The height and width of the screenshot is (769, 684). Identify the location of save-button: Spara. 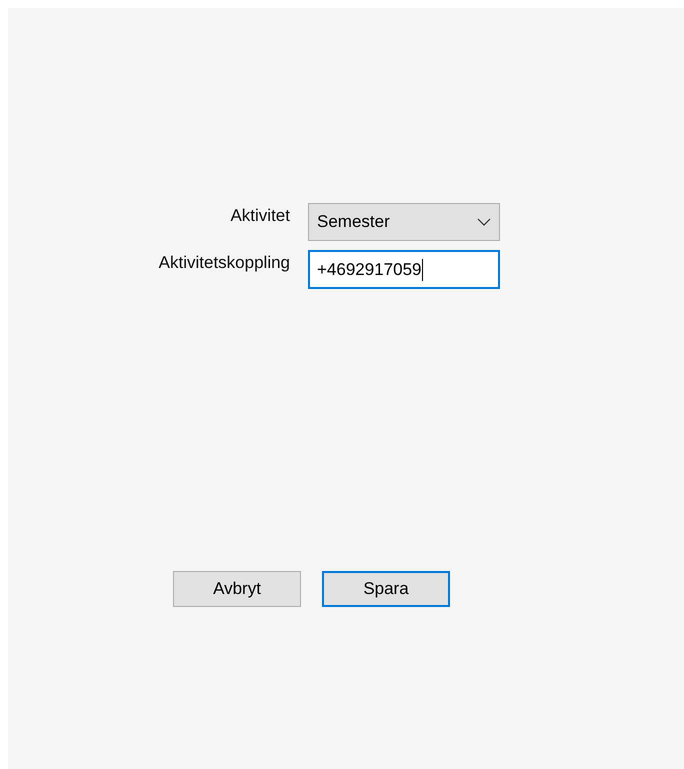
(386, 589).